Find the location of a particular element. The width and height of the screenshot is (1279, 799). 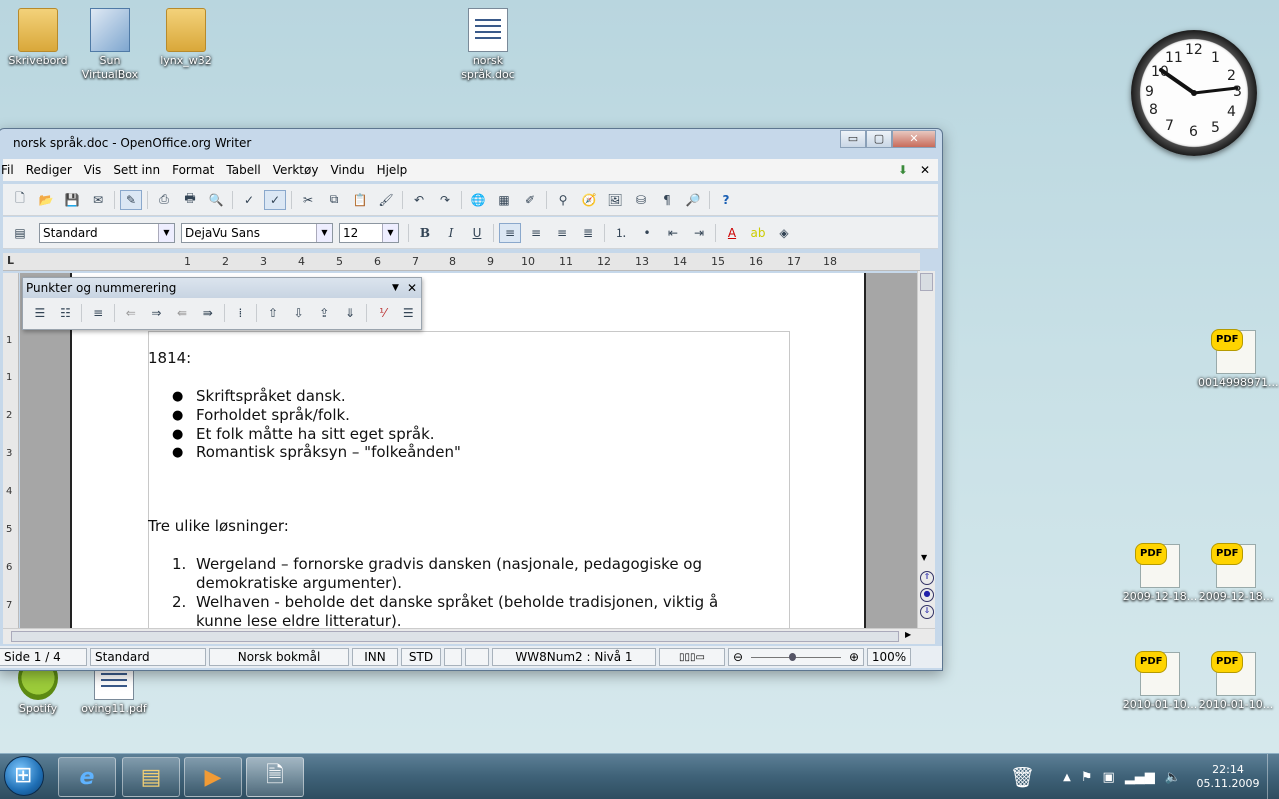

recycle-bin-icon: 🗑 is located at coordinates (1022, 777).